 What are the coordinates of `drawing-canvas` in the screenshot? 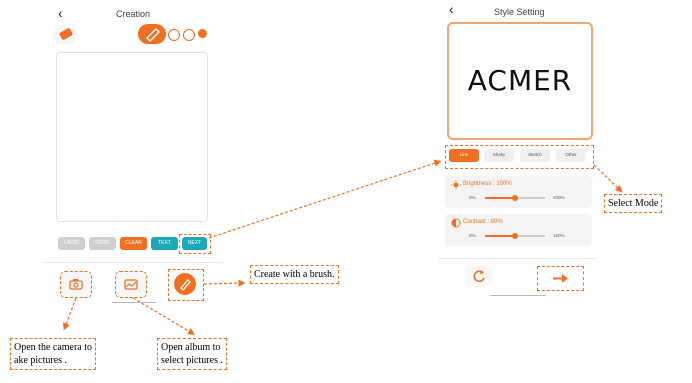 It's located at (132, 137).